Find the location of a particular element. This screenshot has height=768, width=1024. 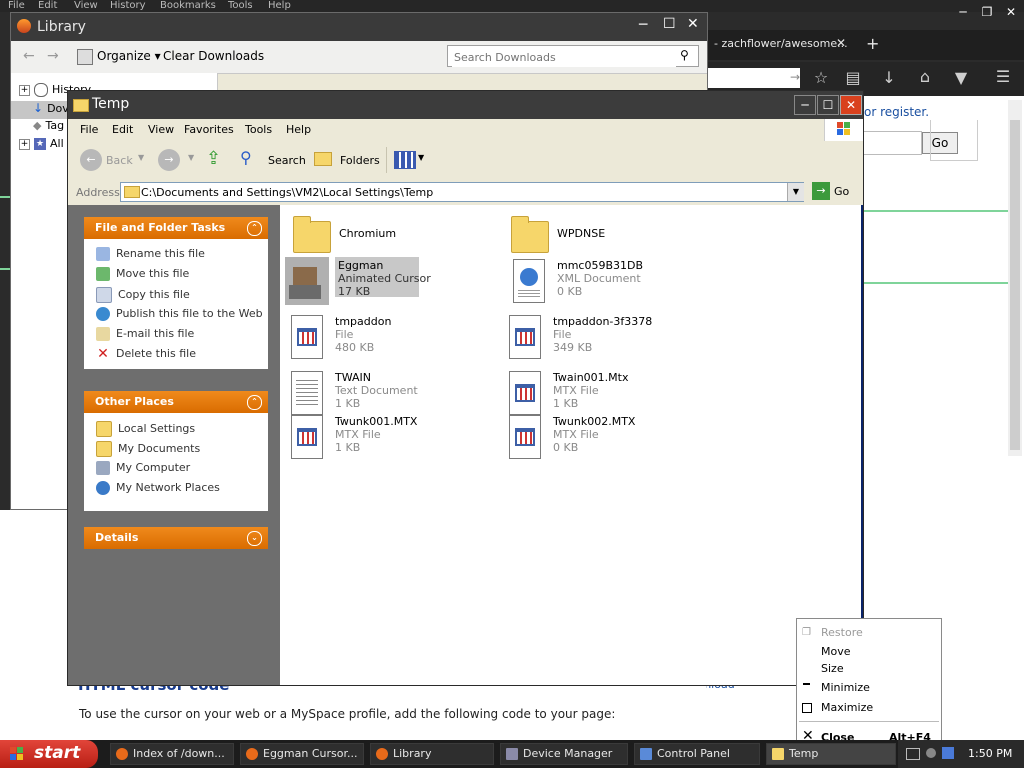

home-icon: ⌂ is located at coordinates (925, 76).